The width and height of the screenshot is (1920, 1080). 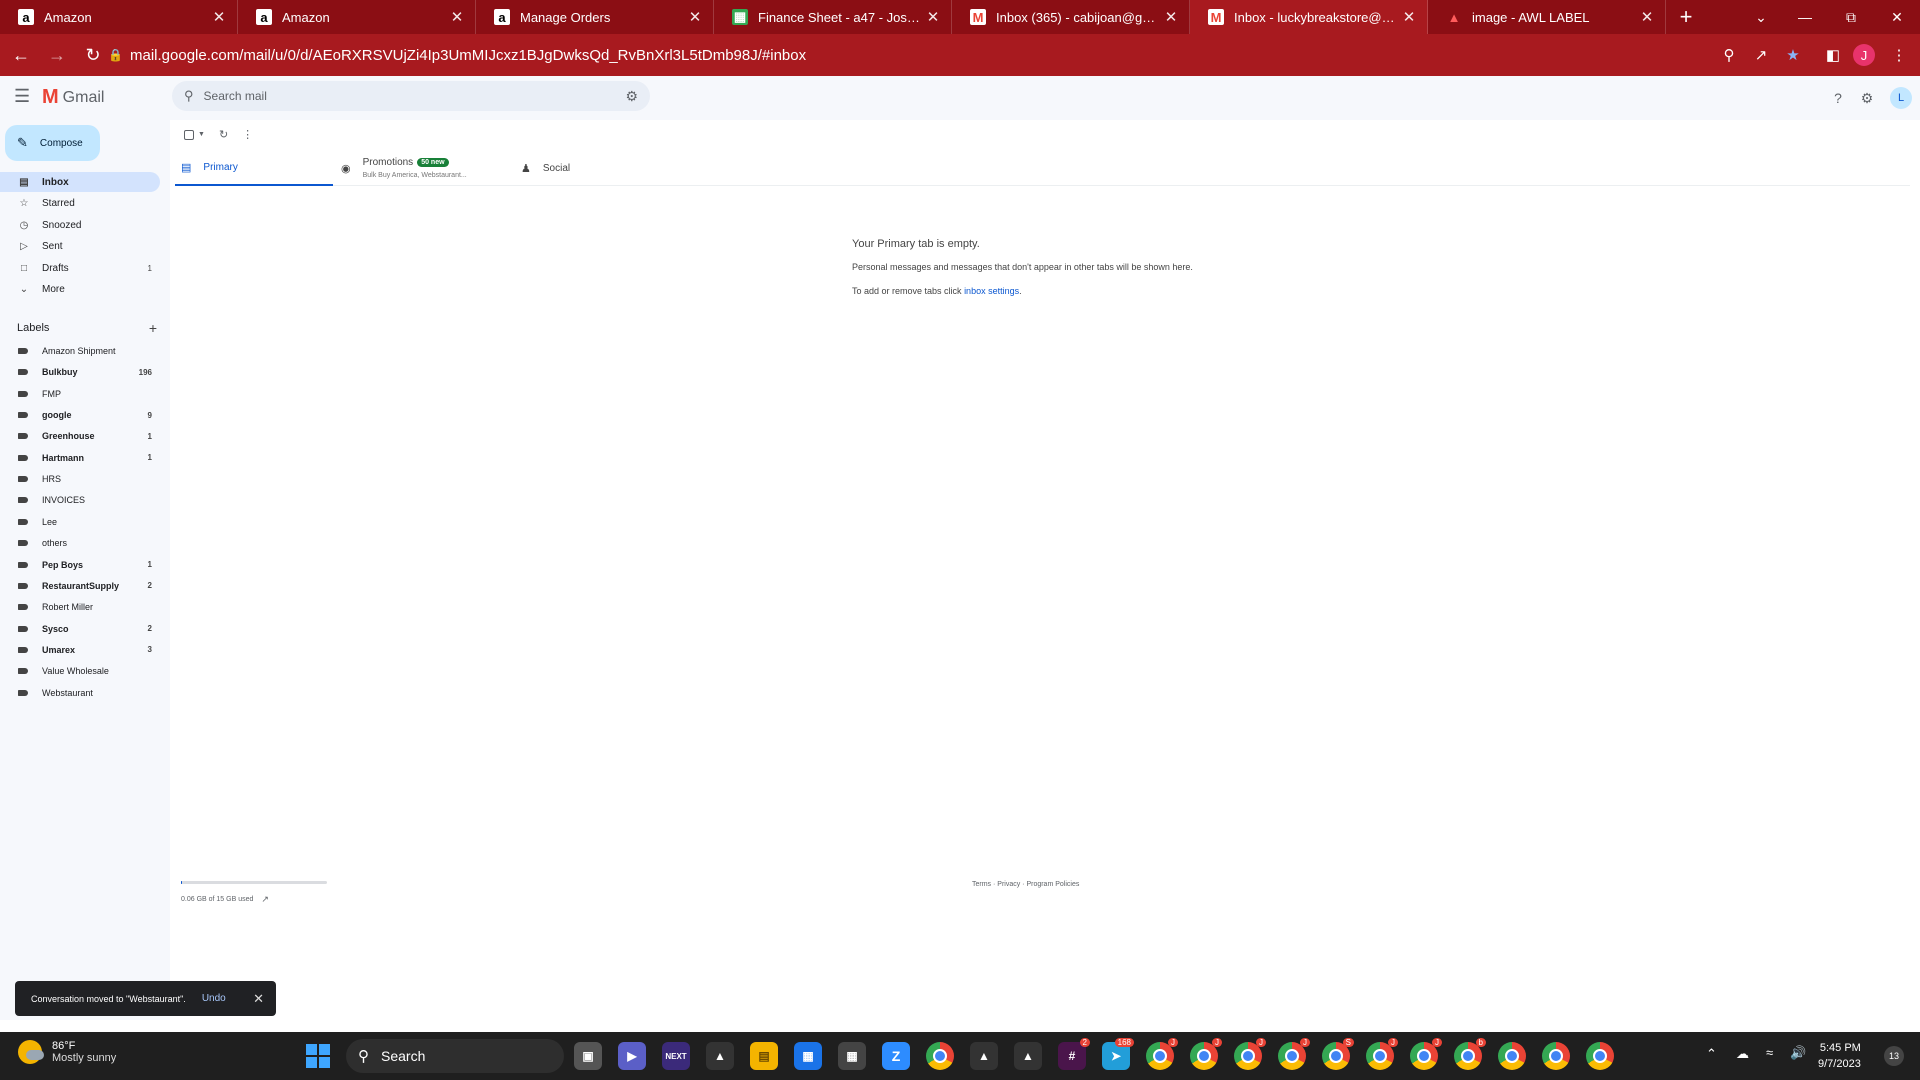 What do you see at coordinates (991, 291) in the screenshot?
I see `inbox-settings-link: inbox settings` at bounding box center [991, 291].